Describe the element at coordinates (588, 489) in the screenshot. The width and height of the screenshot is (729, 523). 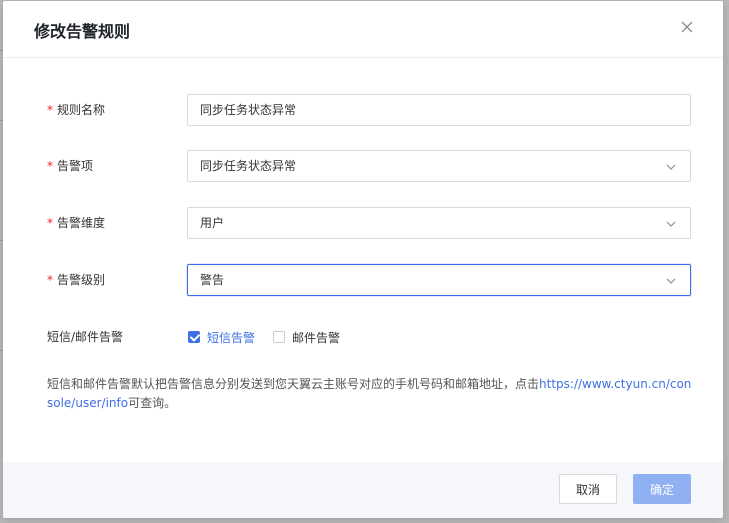
I see `cancel-button: 取消` at that location.